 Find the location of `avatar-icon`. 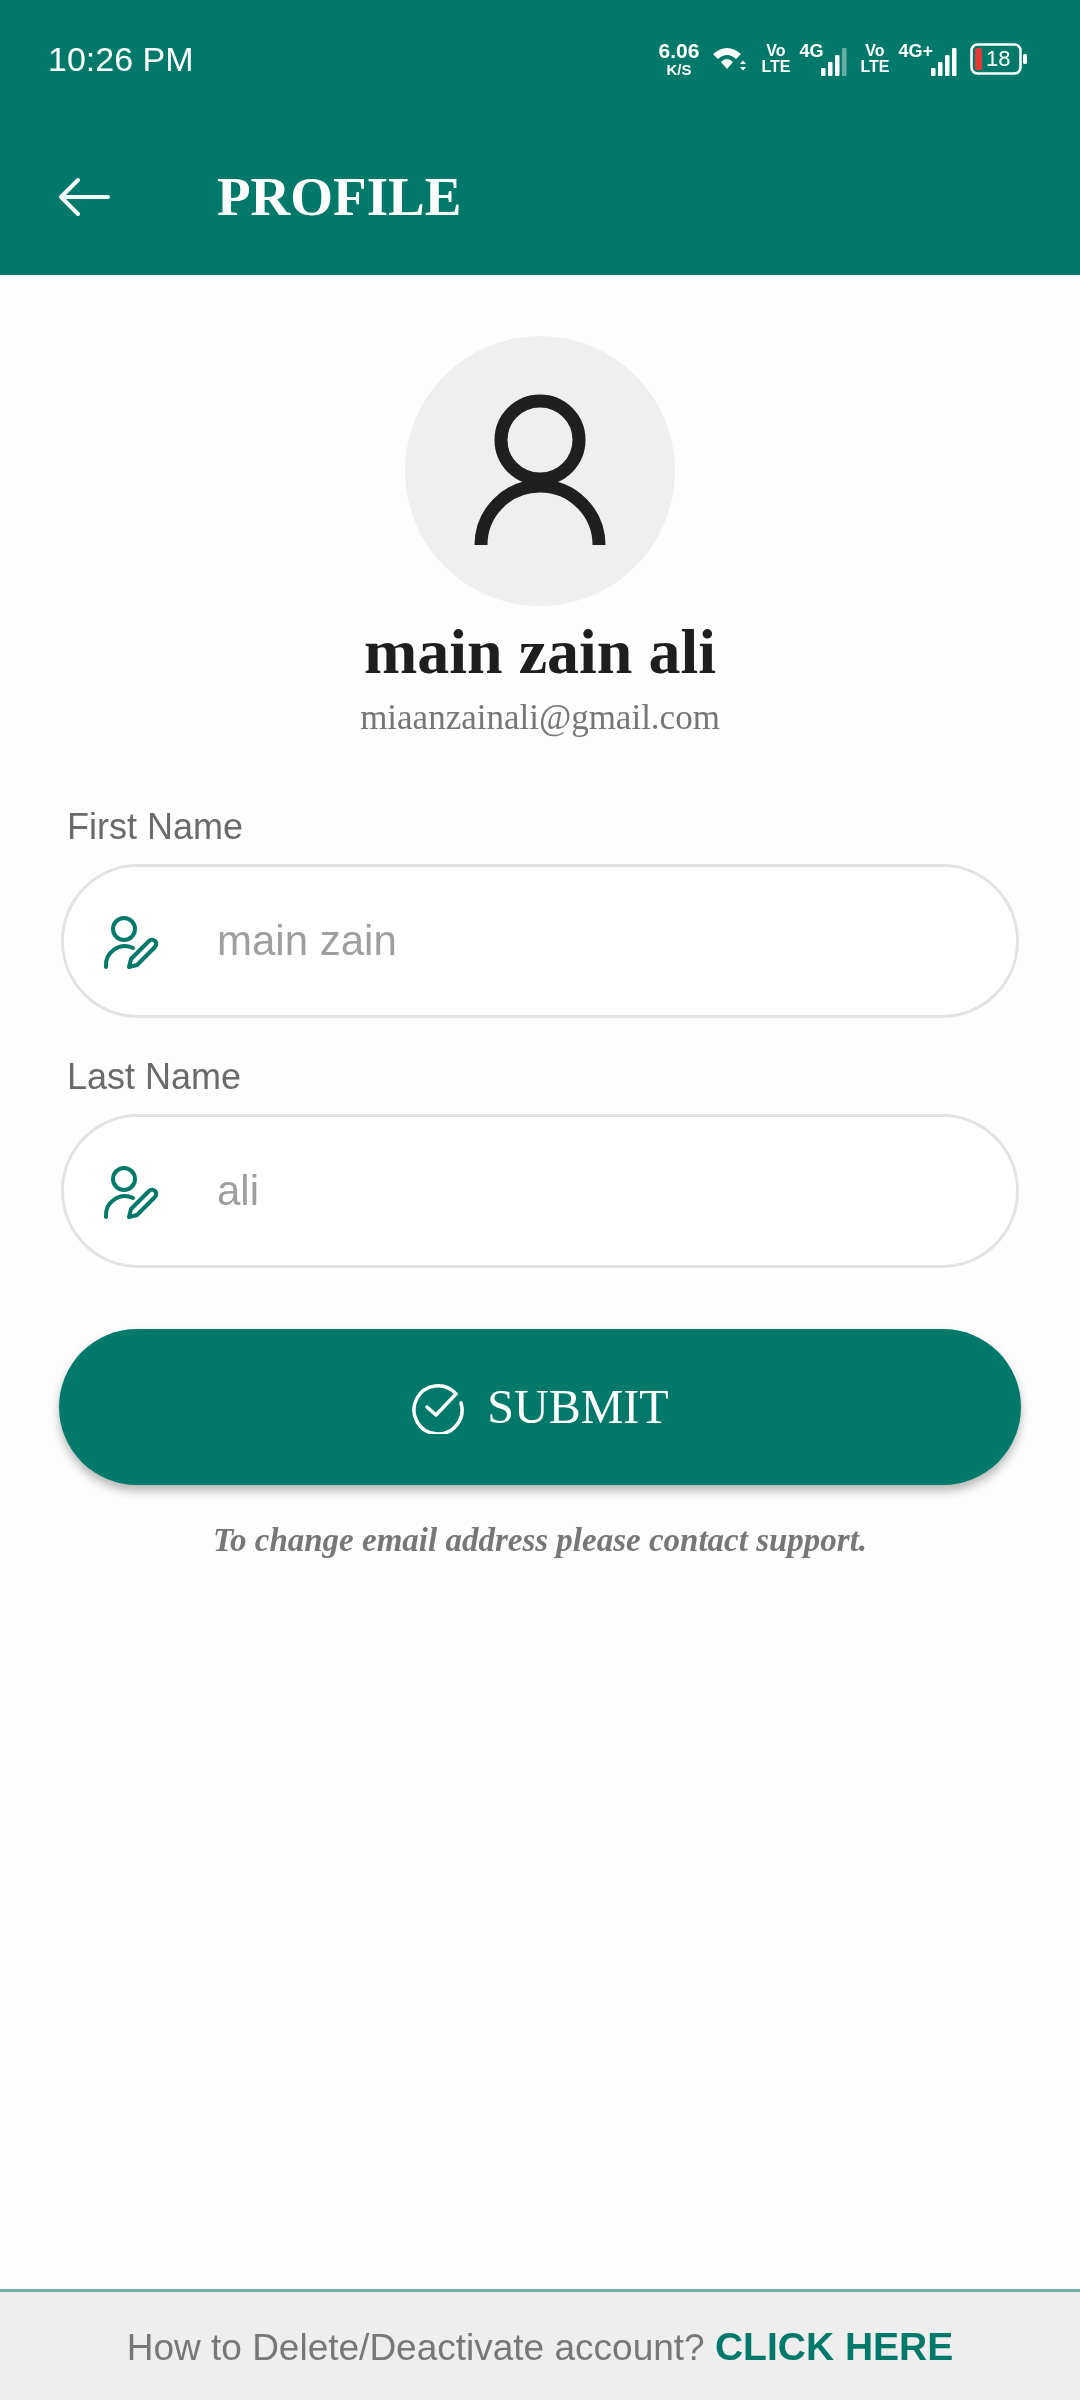

avatar-icon is located at coordinates (540, 471).